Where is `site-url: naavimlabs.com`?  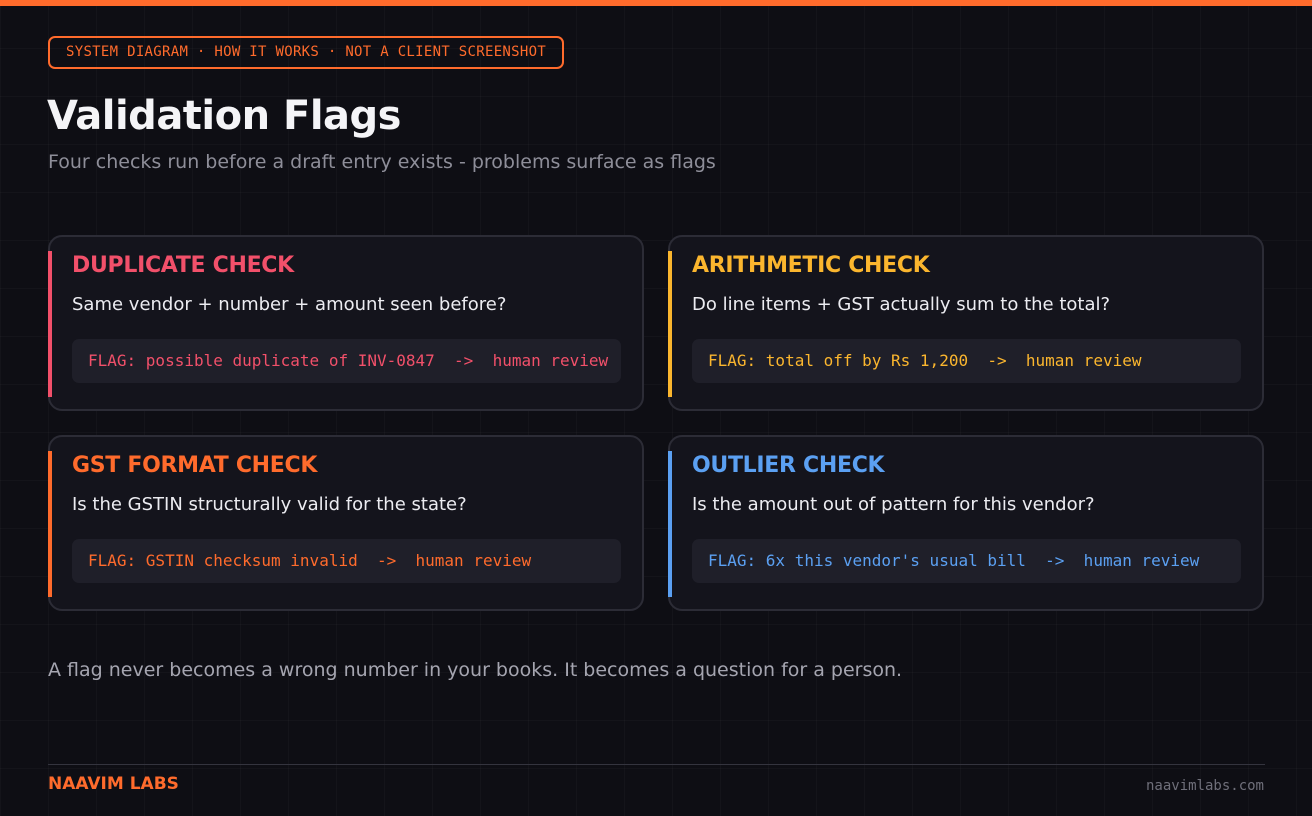 site-url: naavimlabs.com is located at coordinates (1204, 786).